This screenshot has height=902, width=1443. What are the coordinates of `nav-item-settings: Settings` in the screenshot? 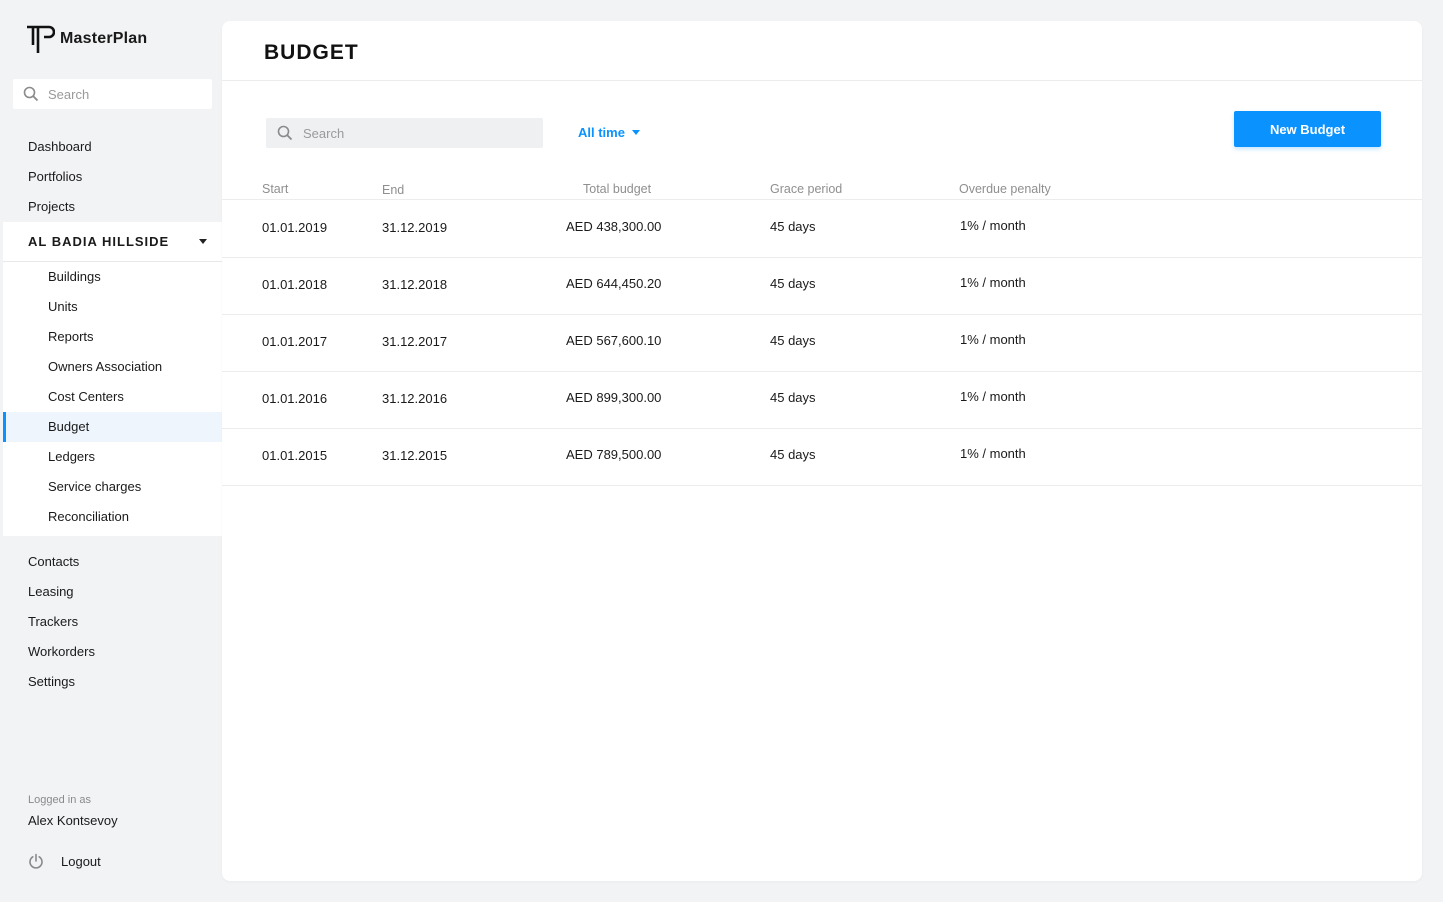 It's located at (111, 682).